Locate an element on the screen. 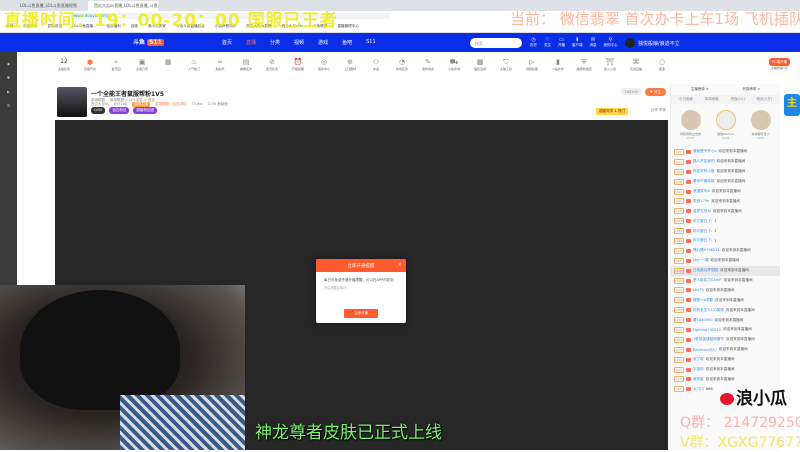  top-fan: 独悦Damon LV36 is located at coordinates (726, 125).